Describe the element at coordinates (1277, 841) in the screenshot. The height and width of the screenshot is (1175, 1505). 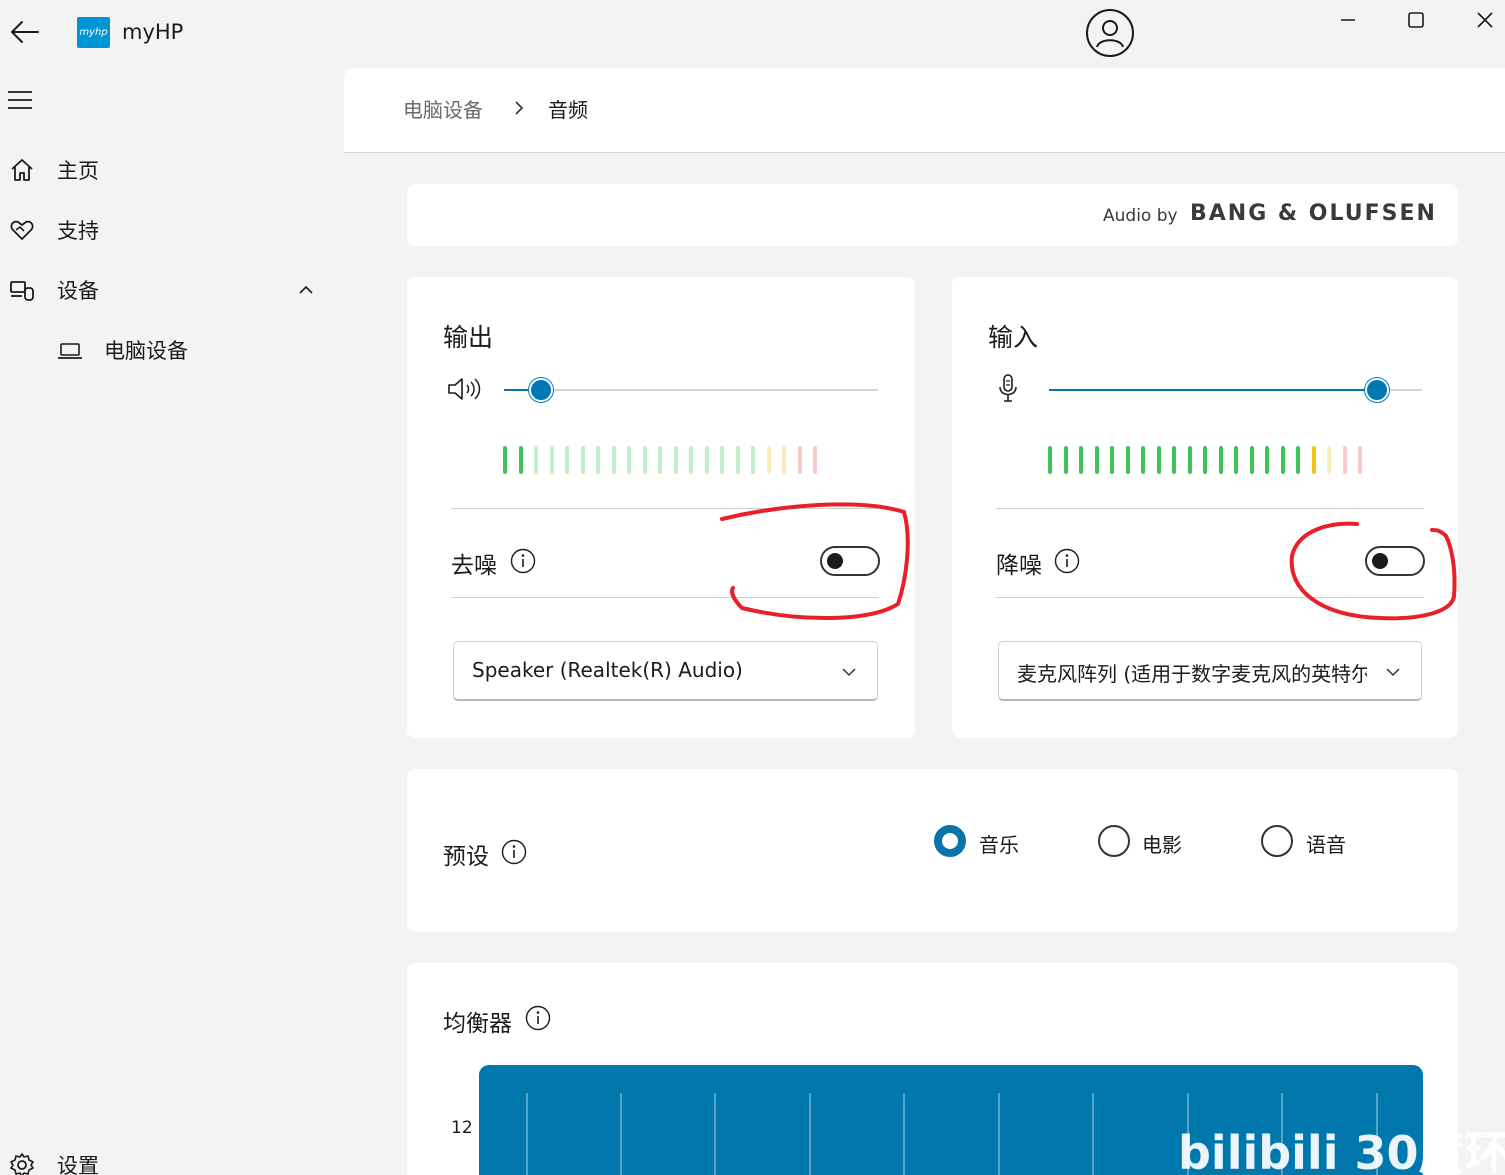
I see `preset-radio-voice` at that location.